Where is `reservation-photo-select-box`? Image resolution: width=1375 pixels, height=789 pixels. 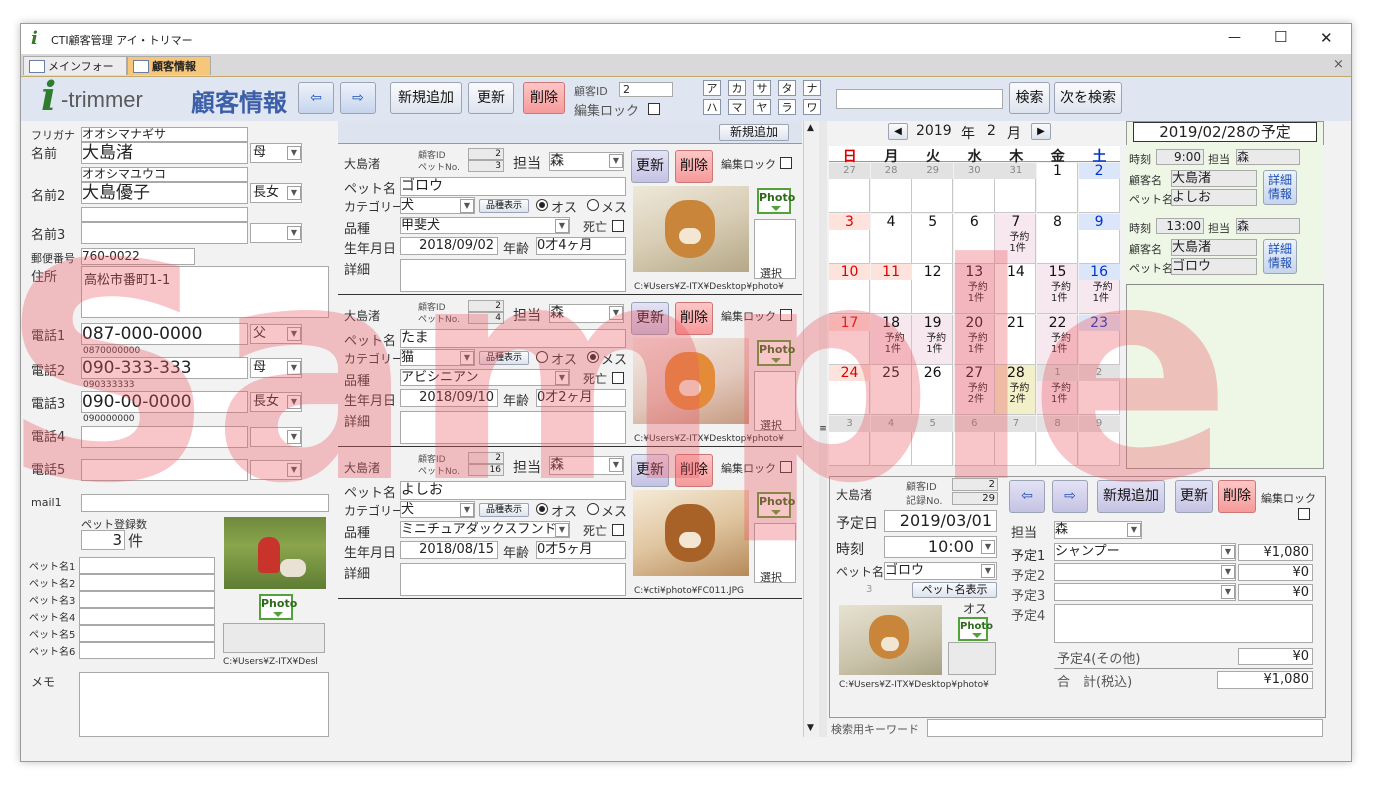 reservation-photo-select-box is located at coordinates (972, 658).